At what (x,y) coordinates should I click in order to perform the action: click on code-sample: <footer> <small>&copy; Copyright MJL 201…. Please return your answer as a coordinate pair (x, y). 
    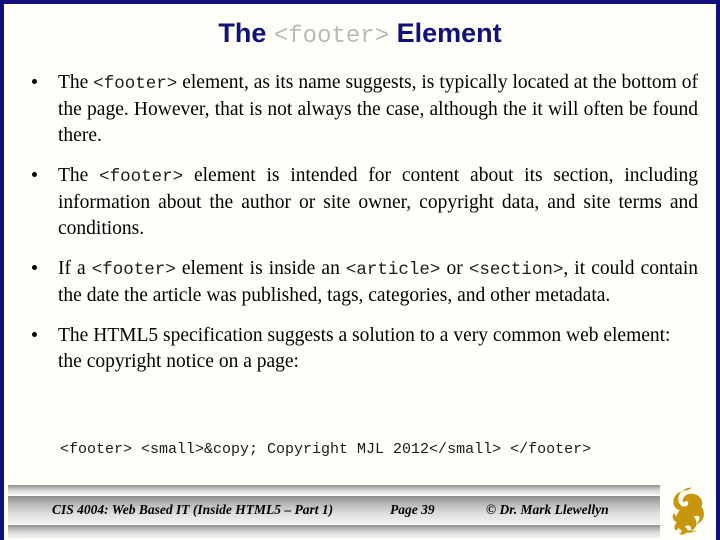
    Looking at the image, I should click on (326, 449).